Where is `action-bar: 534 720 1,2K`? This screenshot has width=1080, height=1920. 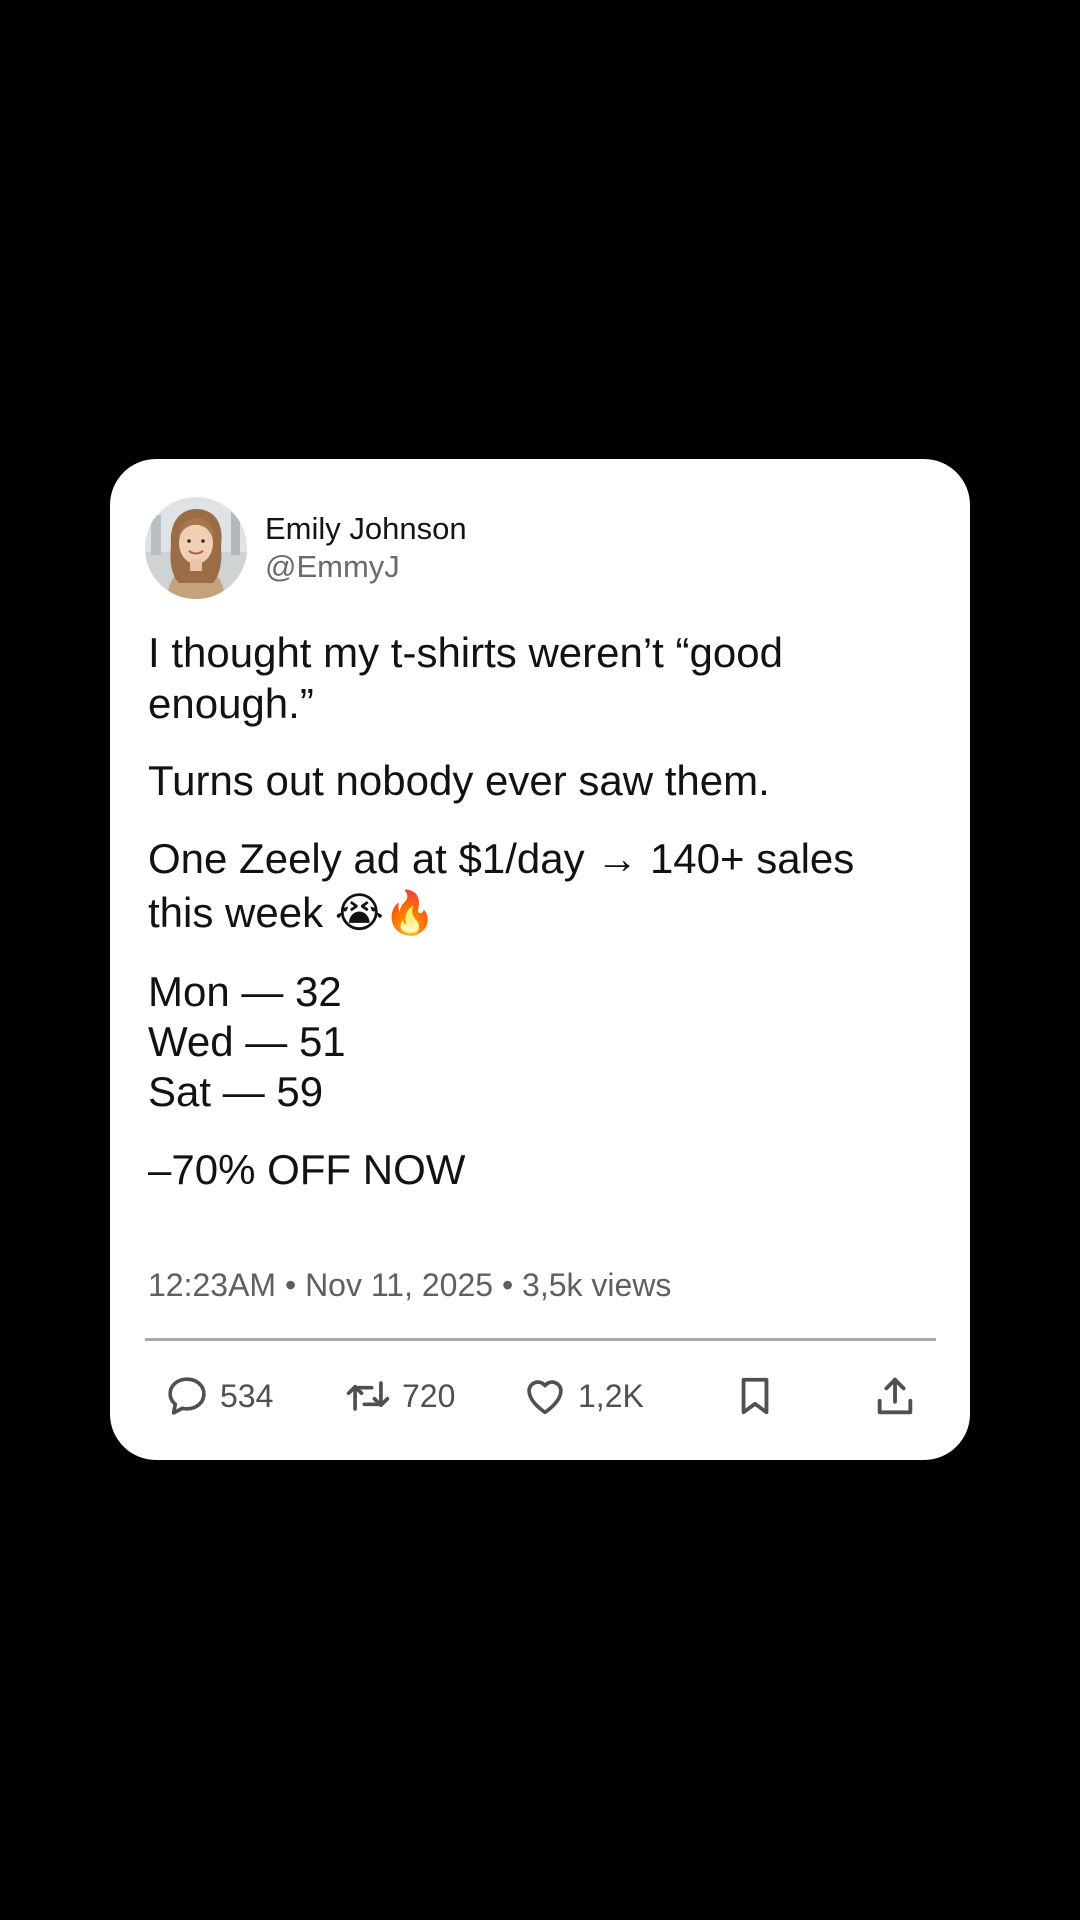
action-bar: 534 720 1,2K is located at coordinates (540, 1396).